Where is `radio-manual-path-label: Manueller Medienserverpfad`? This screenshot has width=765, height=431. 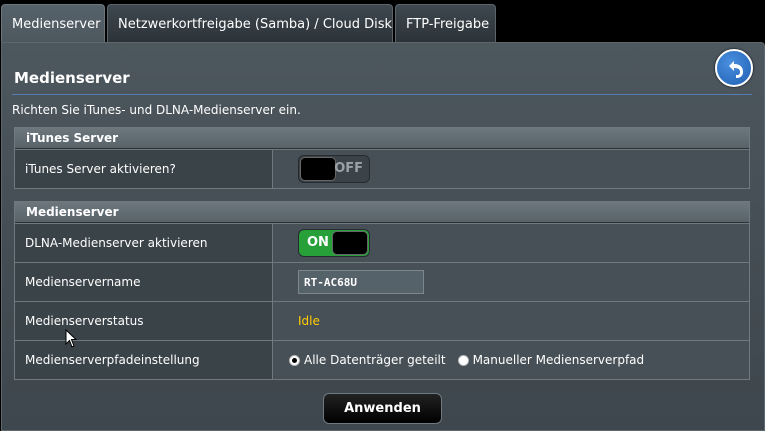 radio-manual-path-label: Manueller Medienserverpfad is located at coordinates (559, 360).